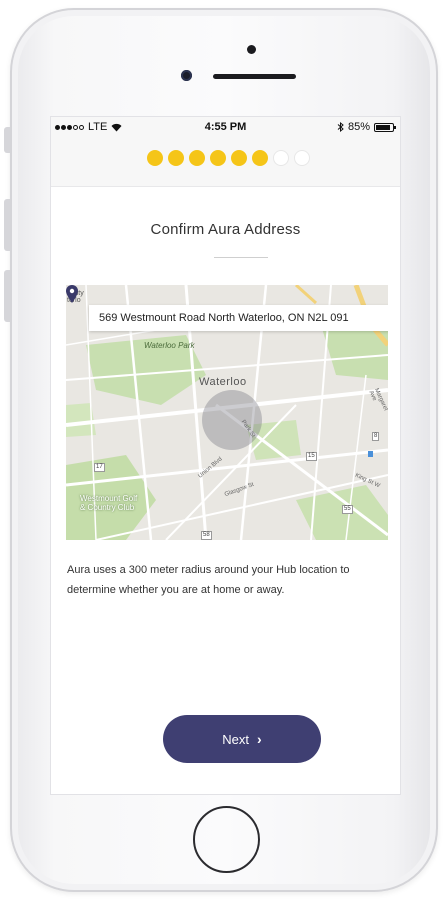 The image size is (445, 901). I want to click on route-shield-15: 15, so click(311, 456).